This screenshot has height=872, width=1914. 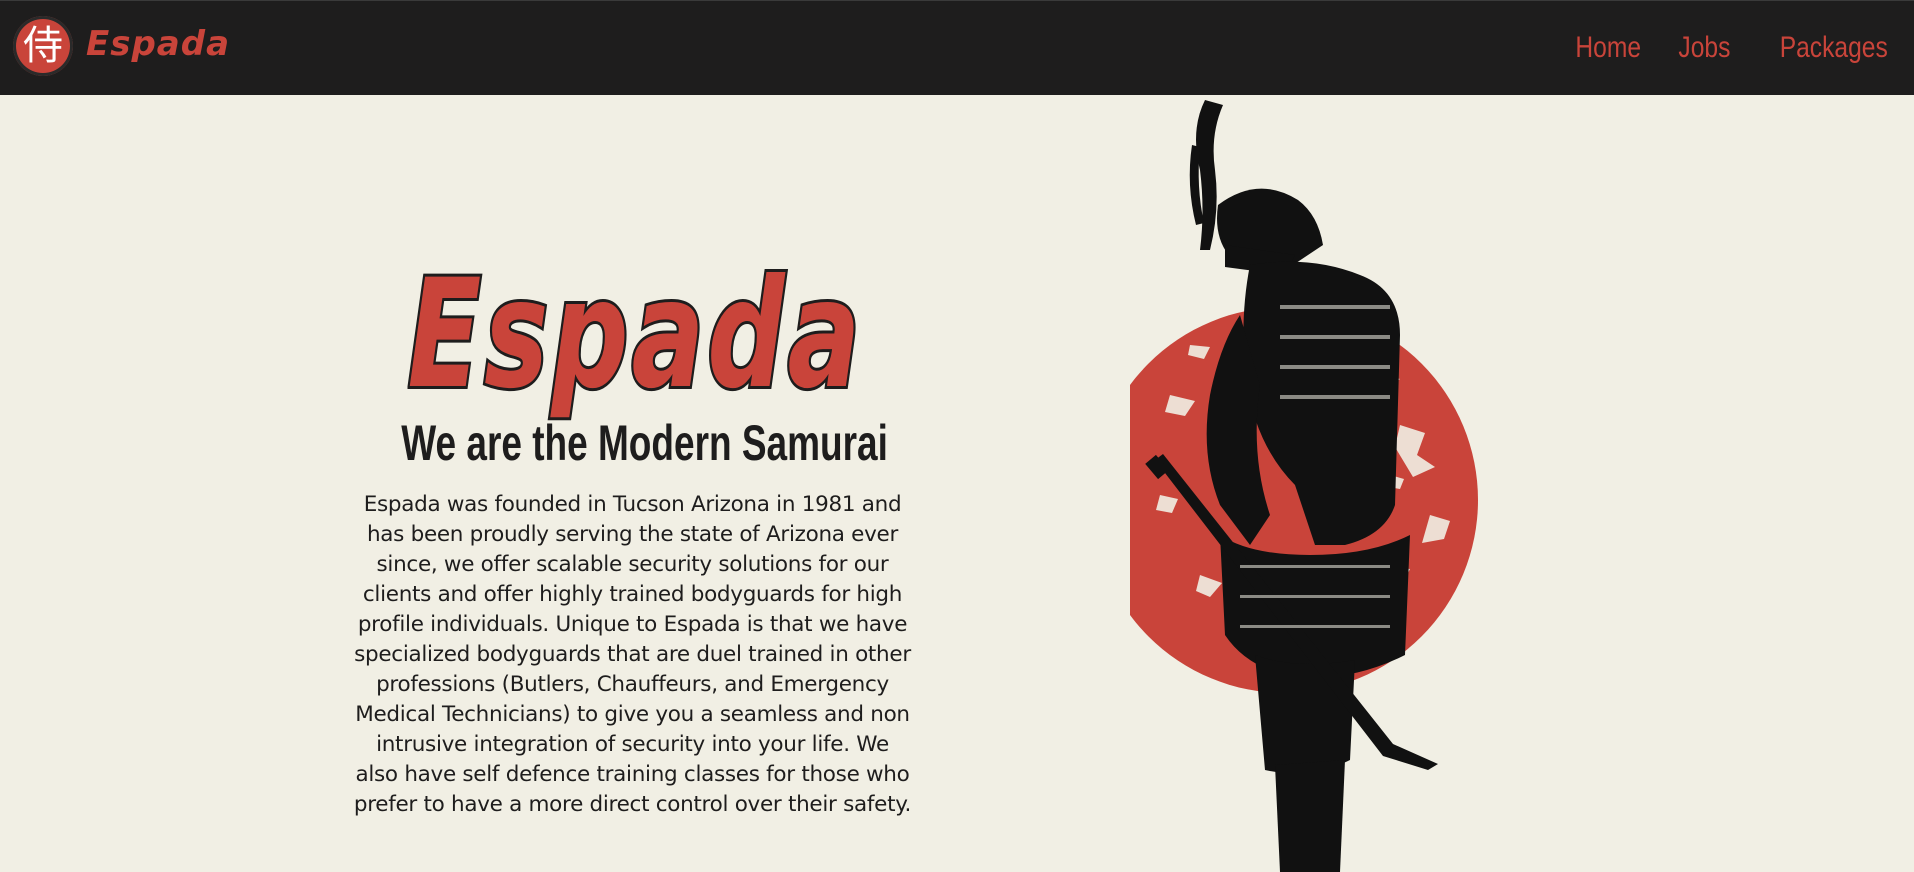 I want to click on hero-title: Espada, so click(x=634, y=335).